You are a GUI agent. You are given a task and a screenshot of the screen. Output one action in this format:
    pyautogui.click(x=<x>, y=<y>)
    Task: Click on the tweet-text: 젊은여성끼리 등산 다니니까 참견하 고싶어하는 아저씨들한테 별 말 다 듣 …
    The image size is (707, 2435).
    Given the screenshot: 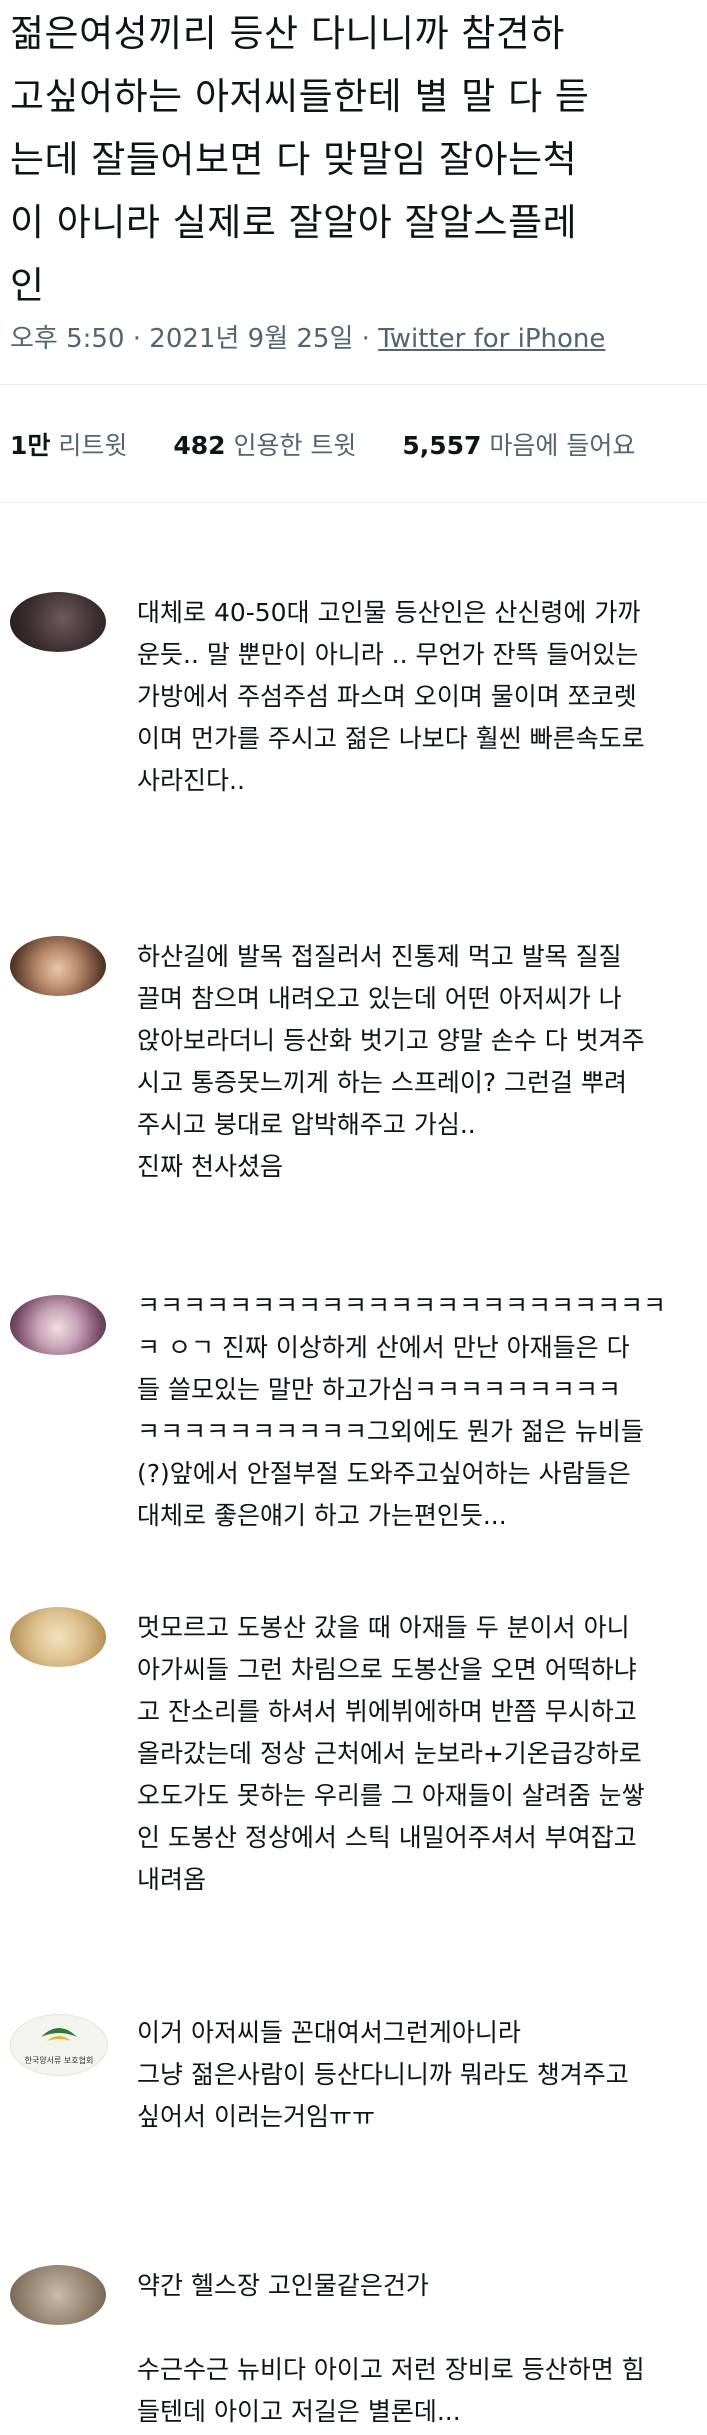 What is the action you would take?
    pyautogui.click(x=300, y=159)
    